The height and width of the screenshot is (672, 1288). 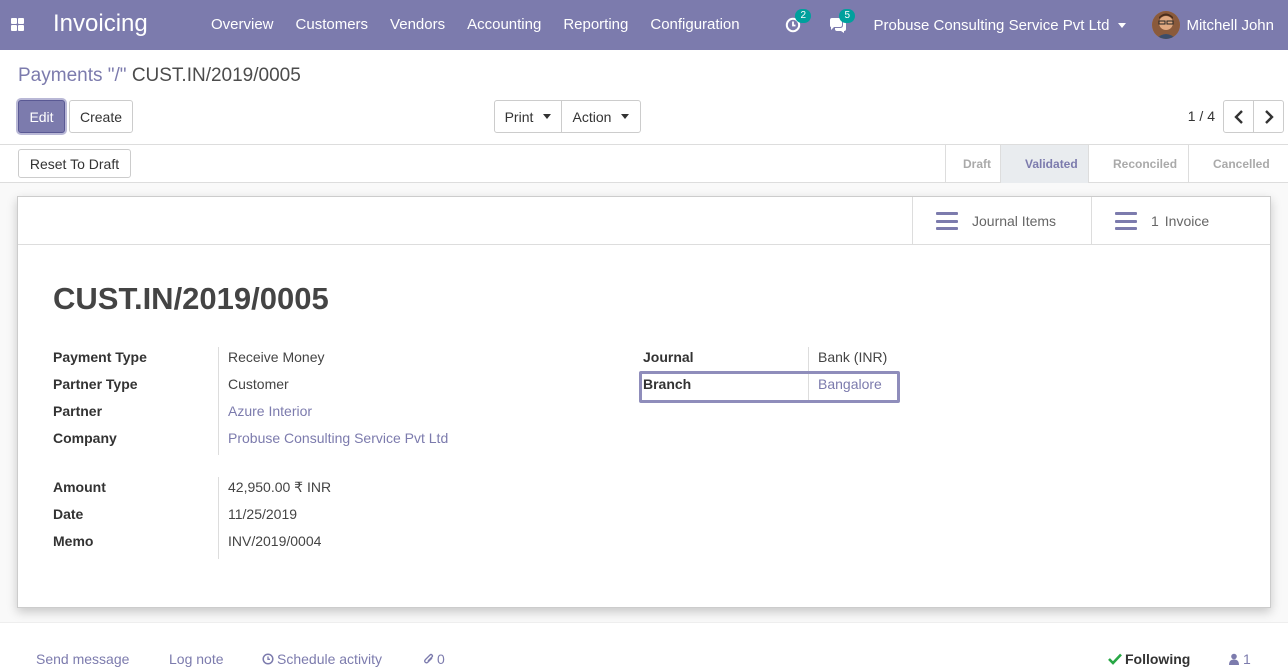 I want to click on schedule-activity-label: Schedule activity, so click(x=330, y=659).